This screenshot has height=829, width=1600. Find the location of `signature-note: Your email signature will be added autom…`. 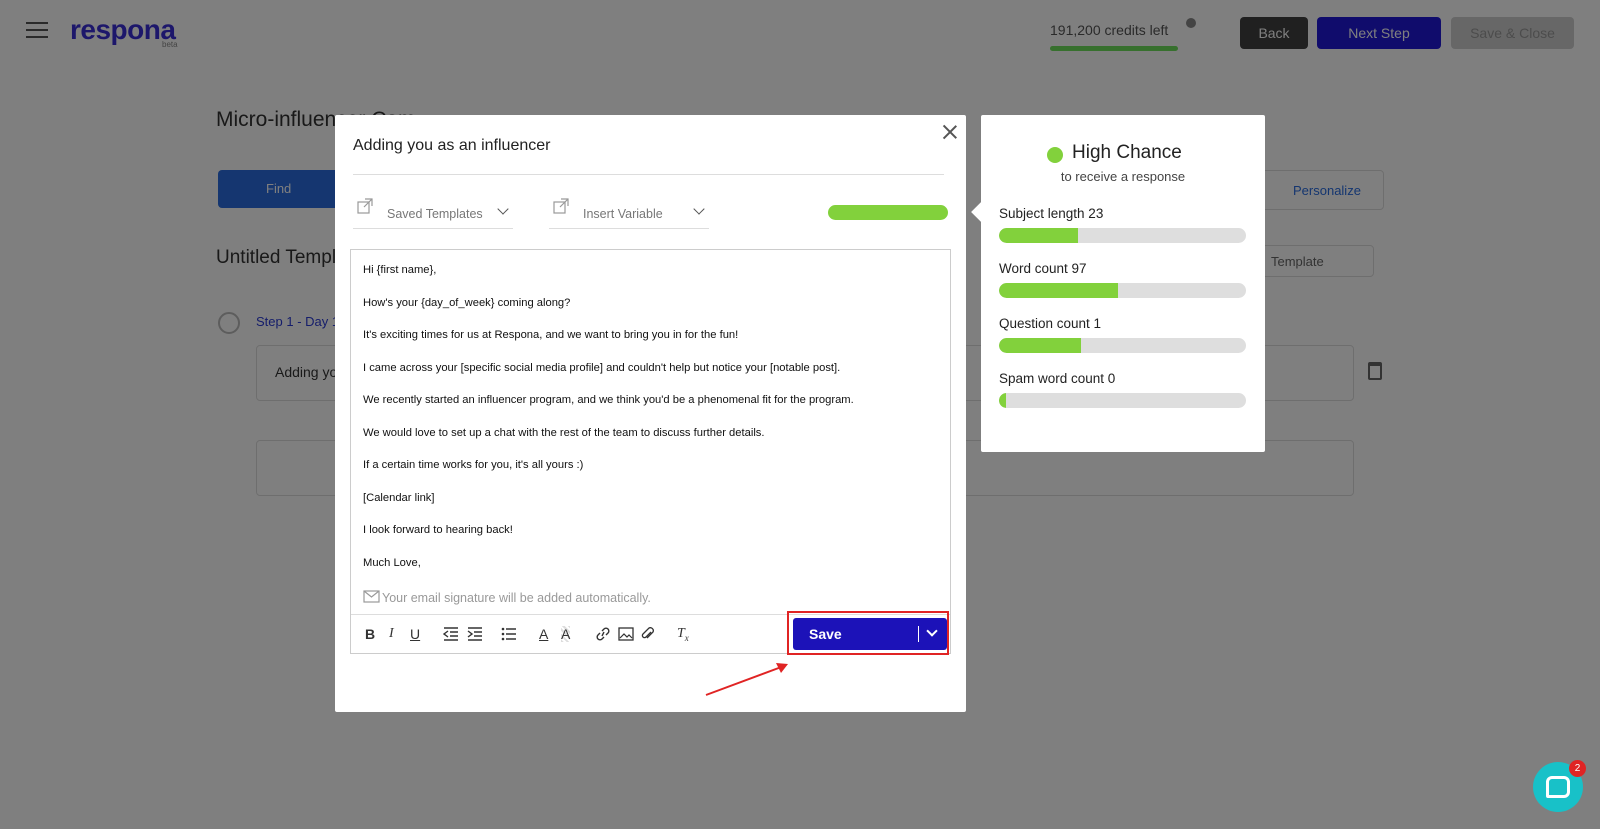

signature-note: Your email signature will be added autom… is located at coordinates (516, 598).